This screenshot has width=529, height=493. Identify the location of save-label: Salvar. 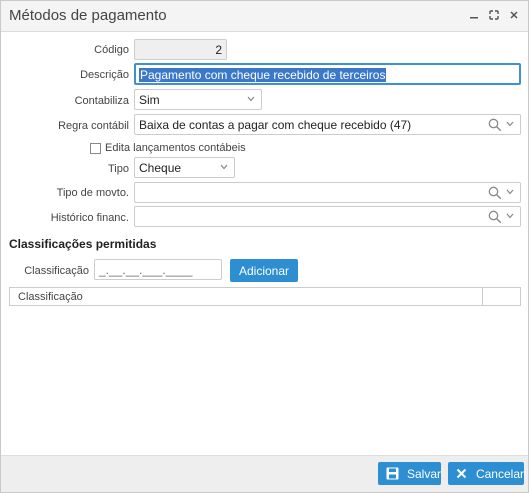
(424, 473).